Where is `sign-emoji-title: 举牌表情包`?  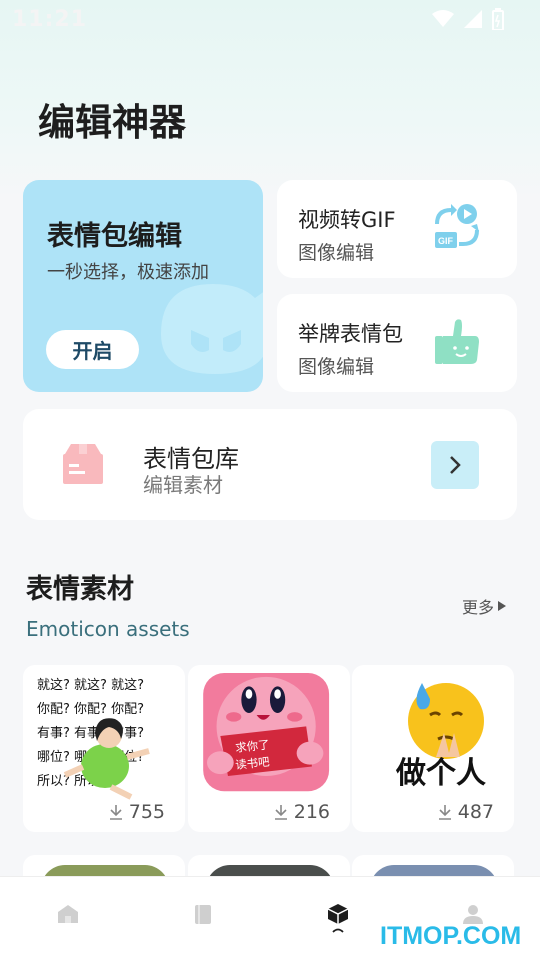
sign-emoji-title: 举牌表情包 is located at coordinates (350, 334).